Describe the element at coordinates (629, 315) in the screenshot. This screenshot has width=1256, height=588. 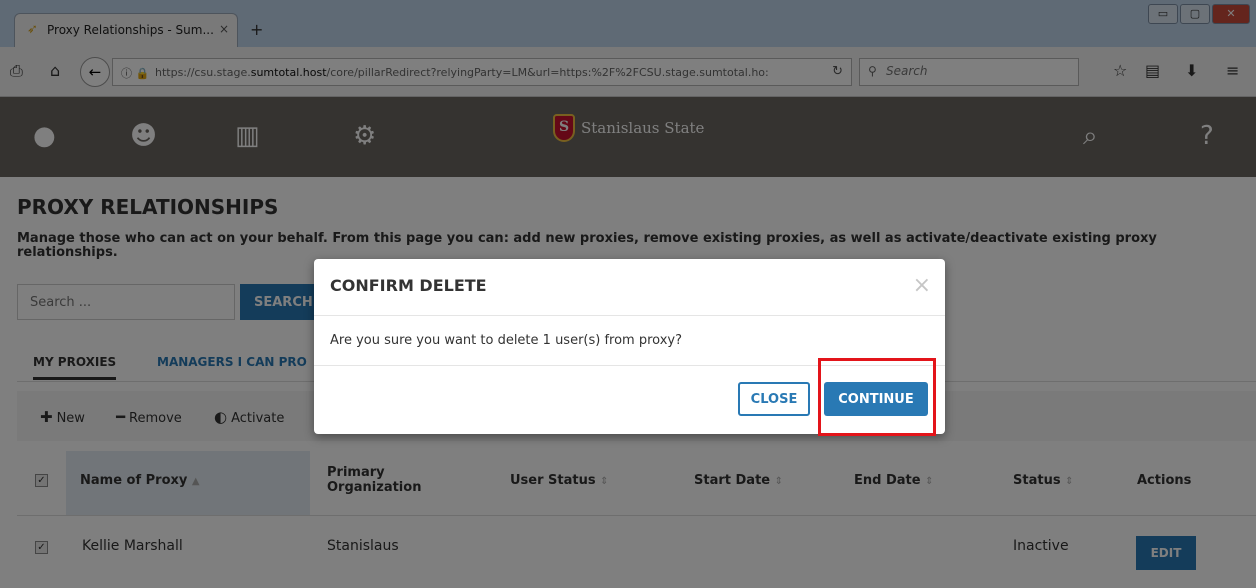
I see `dialog-divider` at that location.